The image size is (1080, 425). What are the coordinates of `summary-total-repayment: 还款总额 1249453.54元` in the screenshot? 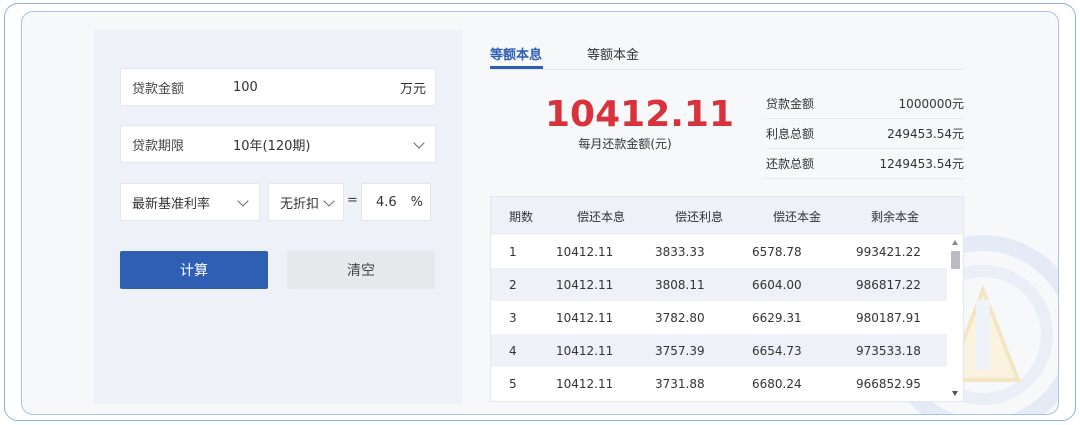 It's located at (865, 164).